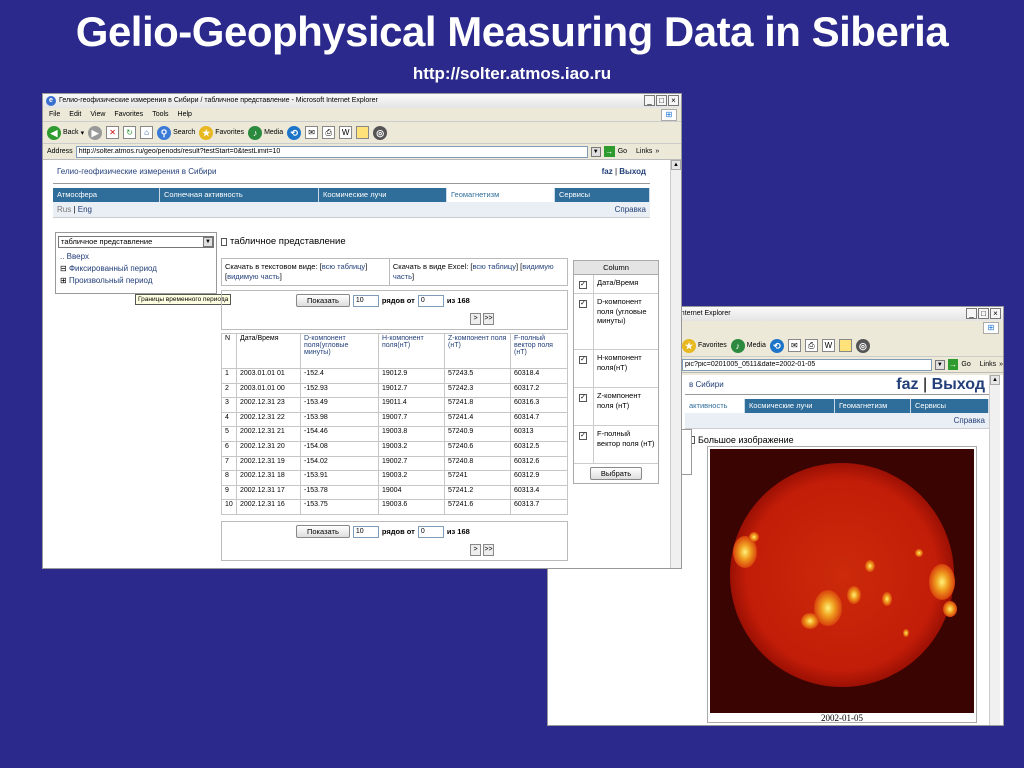 The width and height of the screenshot is (1024, 768). I want to click on table-cell: -153.75, so click(339, 507).